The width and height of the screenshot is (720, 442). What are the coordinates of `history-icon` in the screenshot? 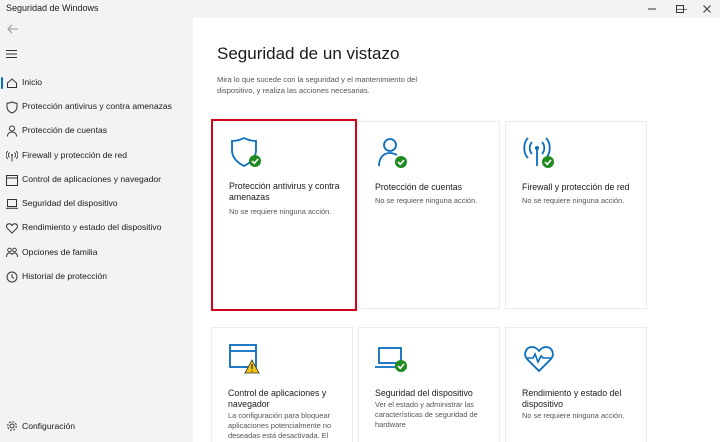 It's located at (12, 277).